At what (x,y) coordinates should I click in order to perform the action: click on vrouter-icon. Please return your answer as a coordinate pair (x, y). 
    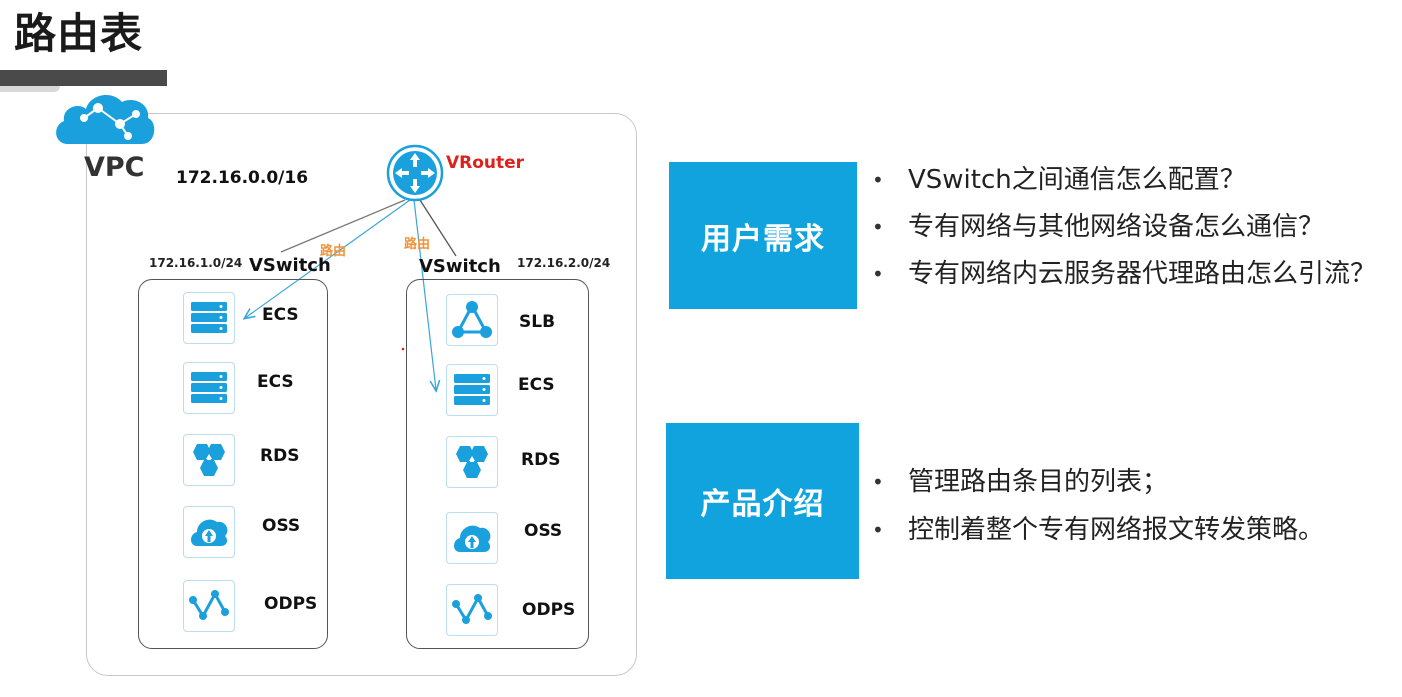
    Looking at the image, I should click on (415, 173).